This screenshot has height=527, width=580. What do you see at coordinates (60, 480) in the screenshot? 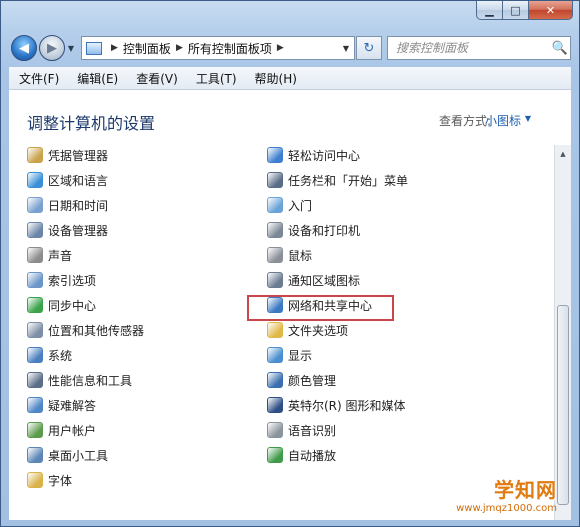
I see `item-label: 字体` at bounding box center [60, 480].